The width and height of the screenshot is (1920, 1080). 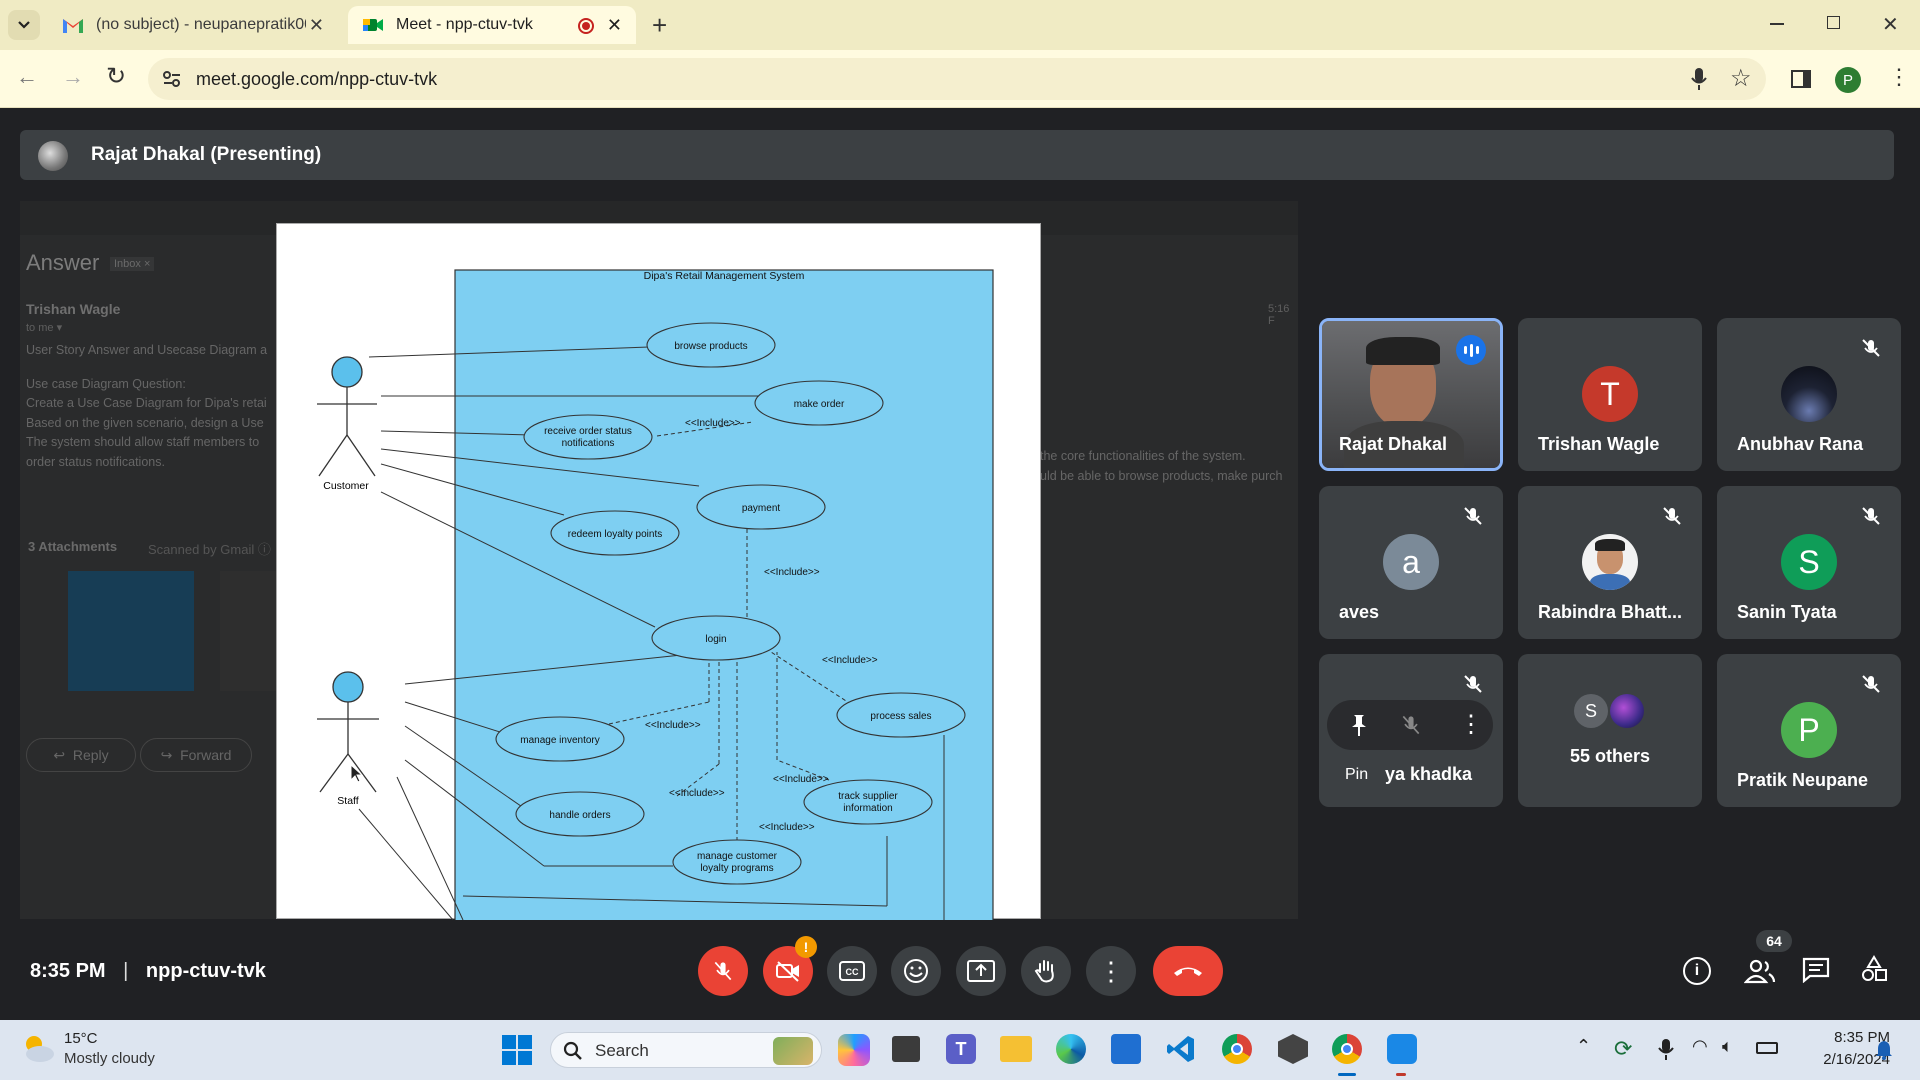 What do you see at coordinates (1471, 724) in the screenshot?
I see `more-options-icon: ⋮` at bounding box center [1471, 724].